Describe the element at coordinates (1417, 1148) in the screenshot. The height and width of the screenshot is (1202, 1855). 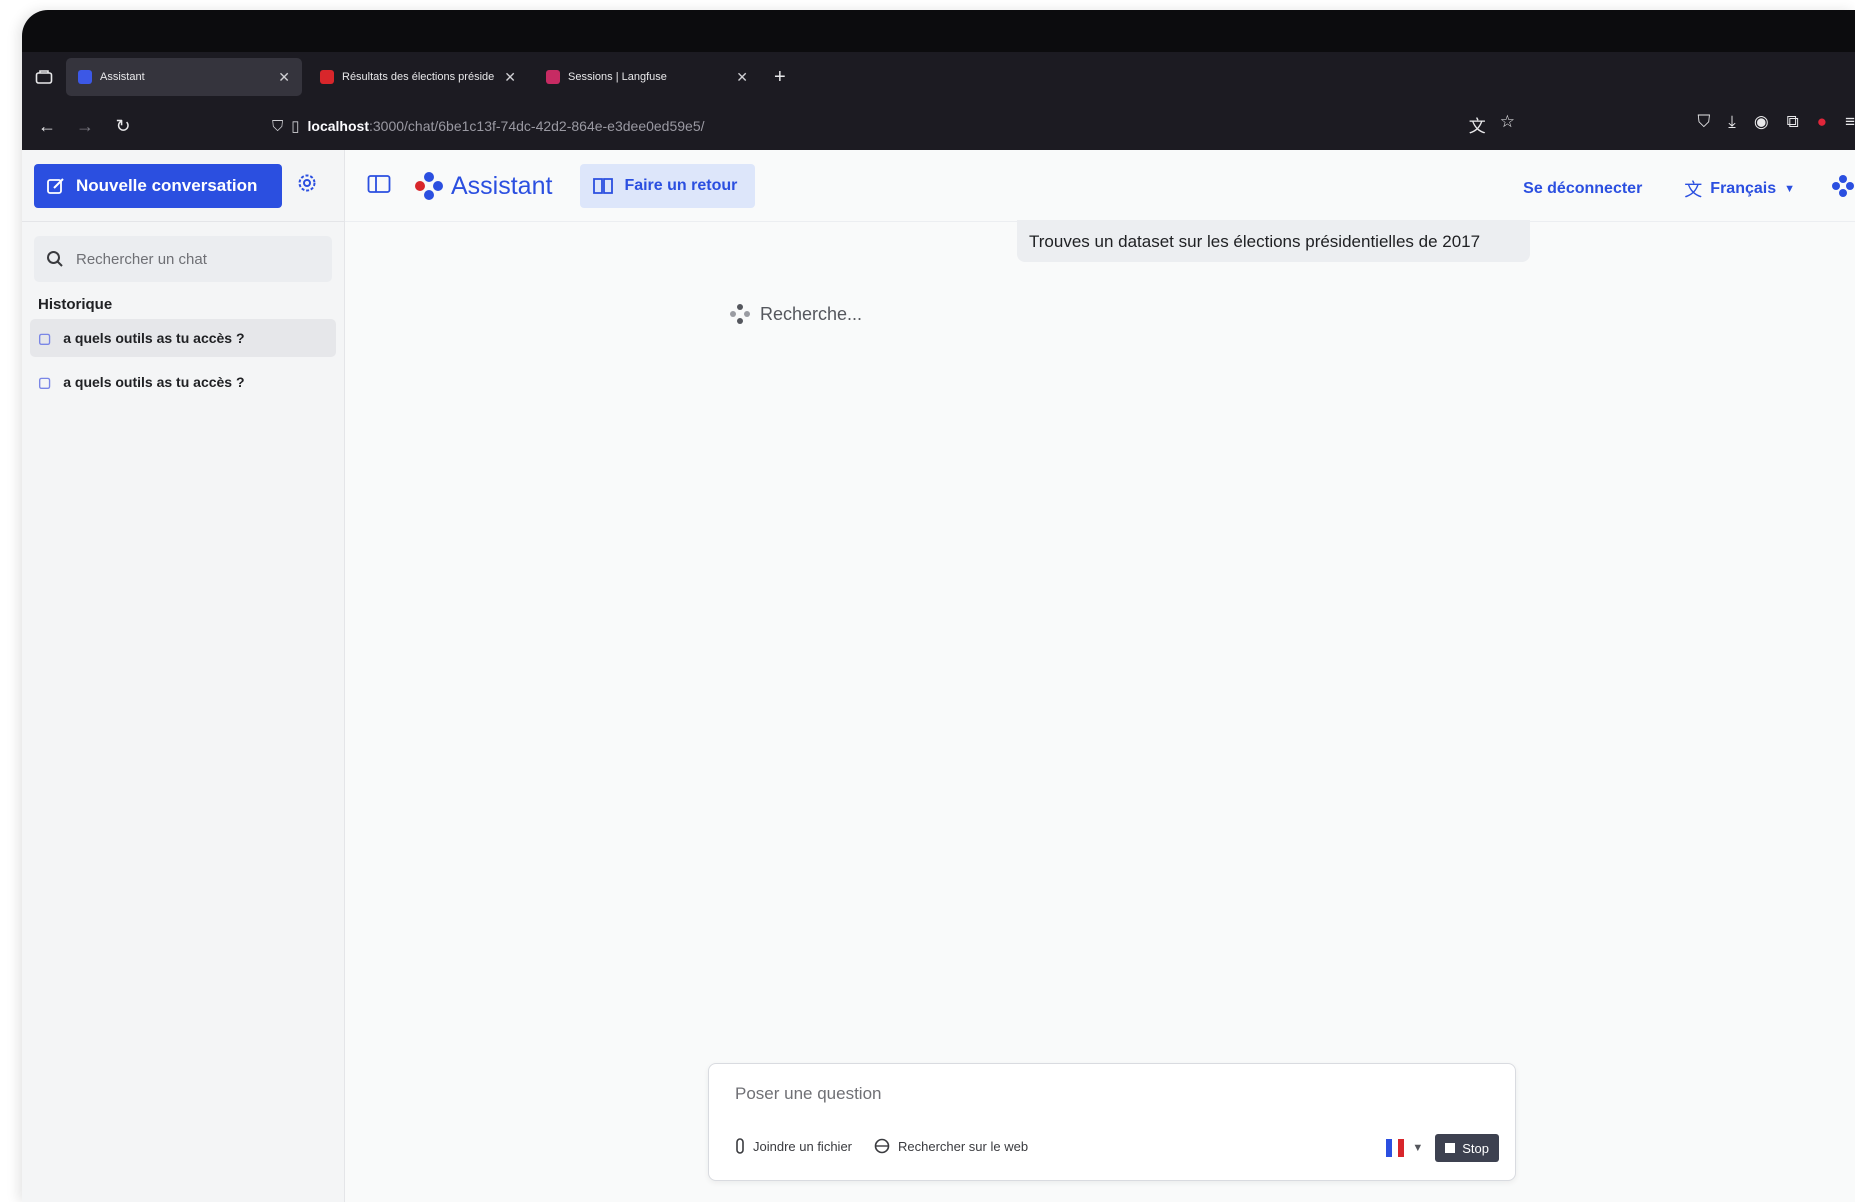
I see `chevron-down-icon: ▼` at that location.